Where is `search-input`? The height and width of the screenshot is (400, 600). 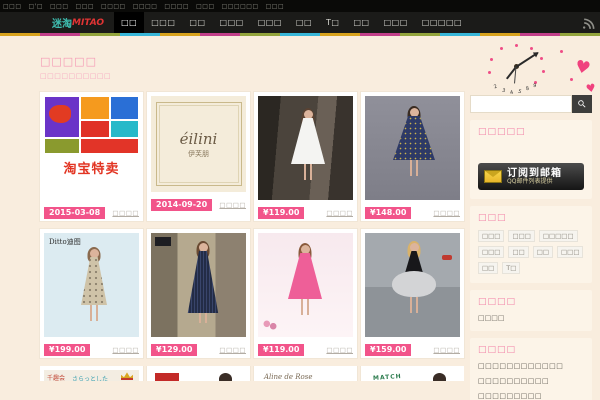 search-input is located at coordinates (521, 104).